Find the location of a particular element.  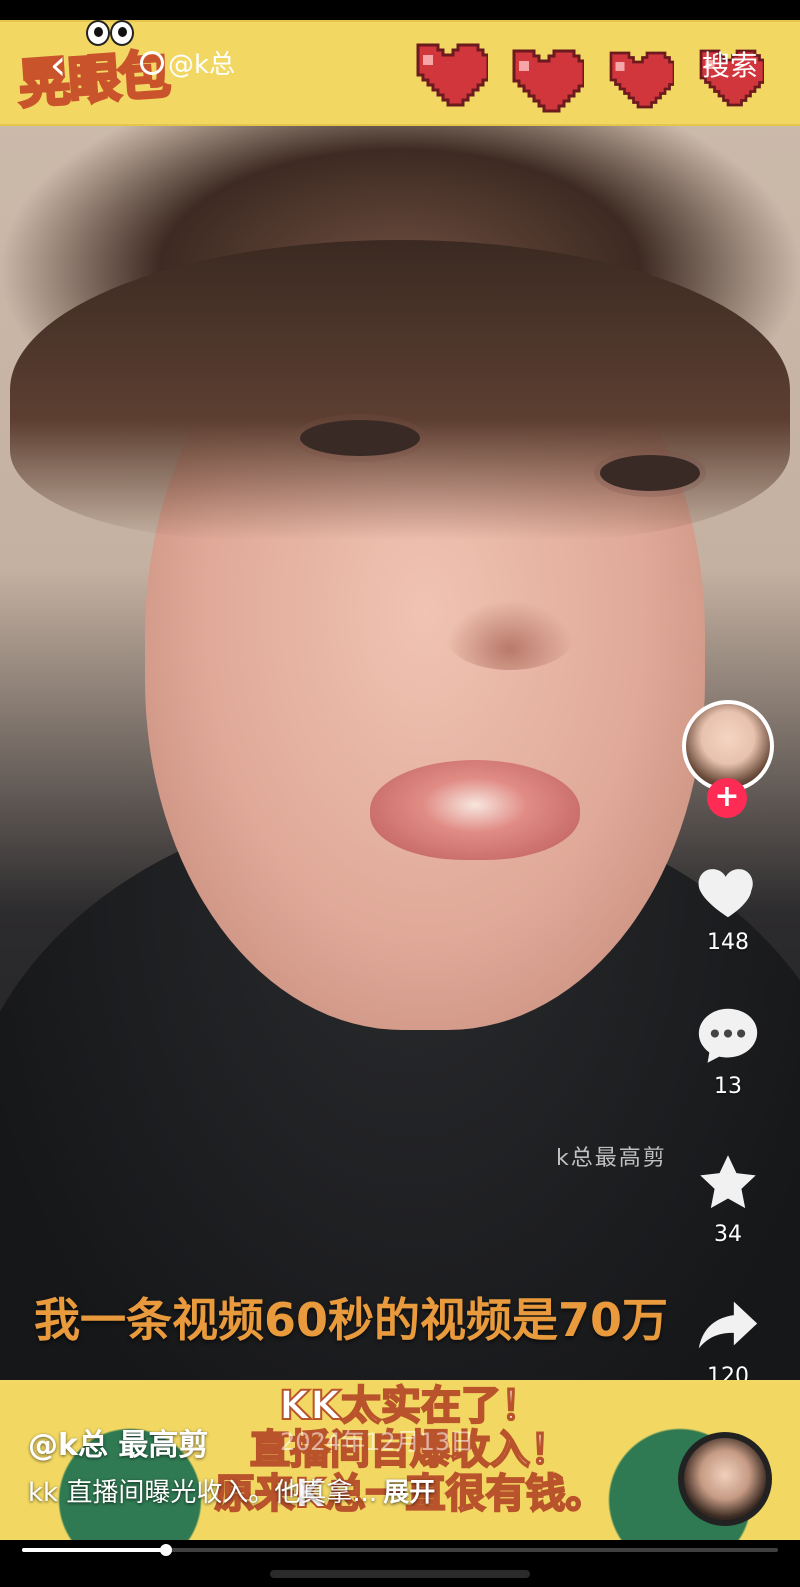

music-disc is located at coordinates (725, 1479).